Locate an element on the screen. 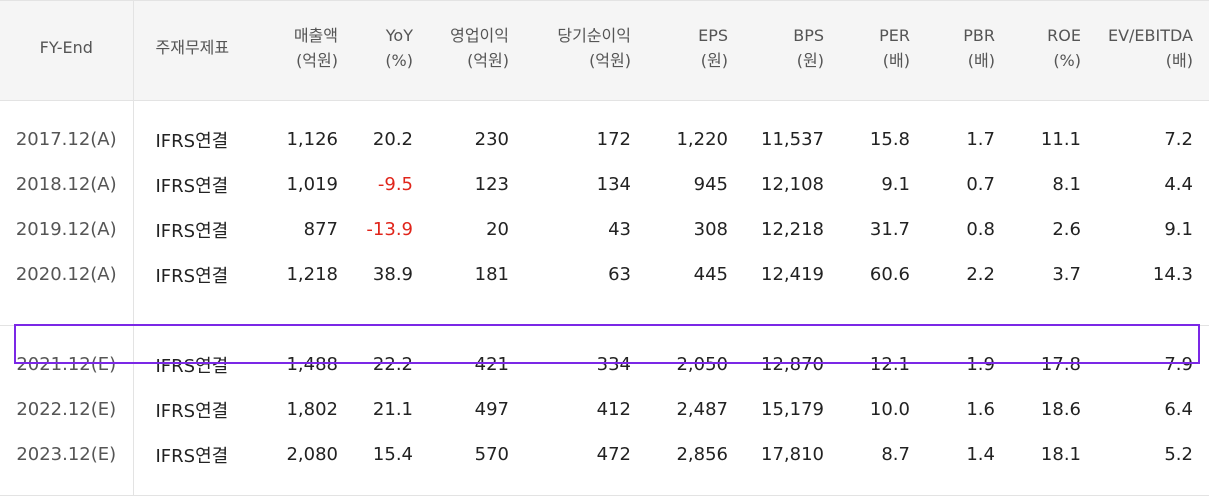 Image resolution: width=1209 pixels, height=496 pixels. cell-yoy: 20.2 is located at coordinates (392, 139).